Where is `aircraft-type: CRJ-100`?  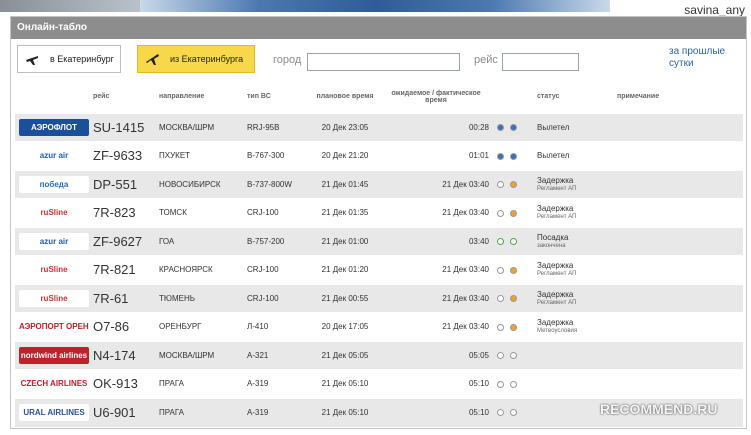
aircraft-type: CRJ-100 is located at coordinates (263, 298).